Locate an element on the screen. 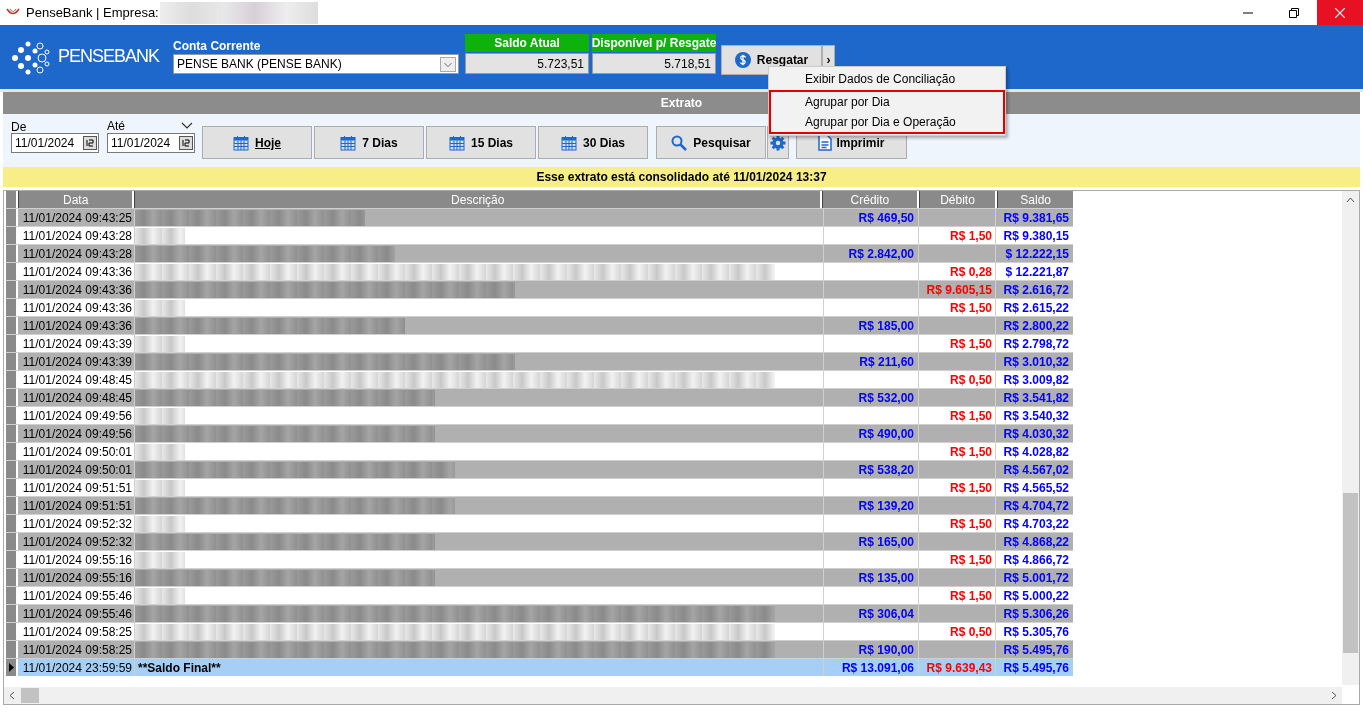 The image size is (1363, 712). period-button: Hoje is located at coordinates (257, 142).